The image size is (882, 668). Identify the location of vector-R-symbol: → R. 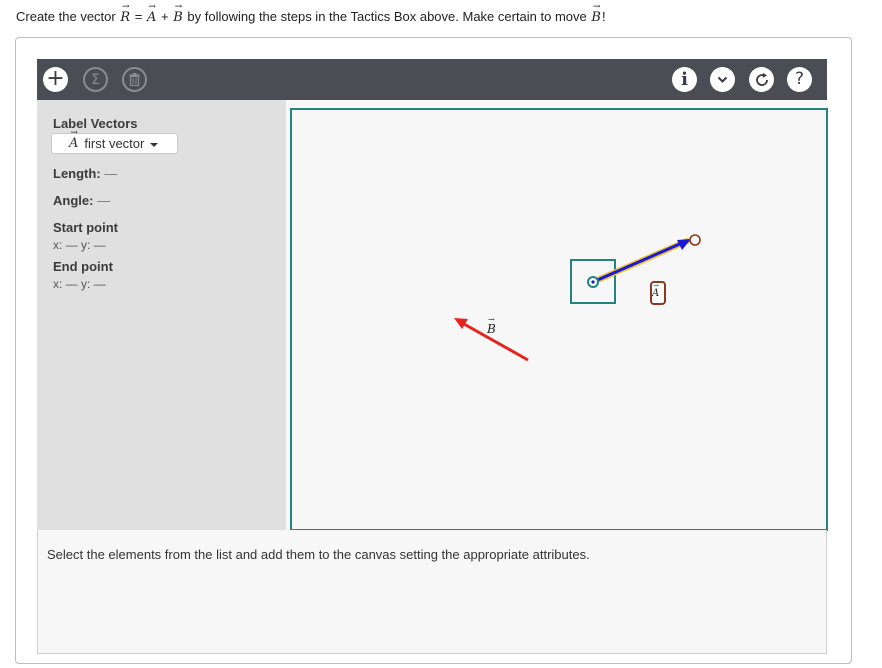
(125, 14).